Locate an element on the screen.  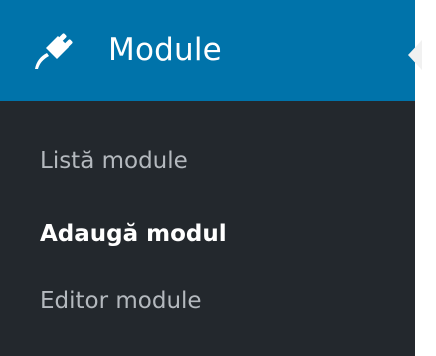
submenu-item-adauga-modul: Adaugă modul is located at coordinates (133, 234).